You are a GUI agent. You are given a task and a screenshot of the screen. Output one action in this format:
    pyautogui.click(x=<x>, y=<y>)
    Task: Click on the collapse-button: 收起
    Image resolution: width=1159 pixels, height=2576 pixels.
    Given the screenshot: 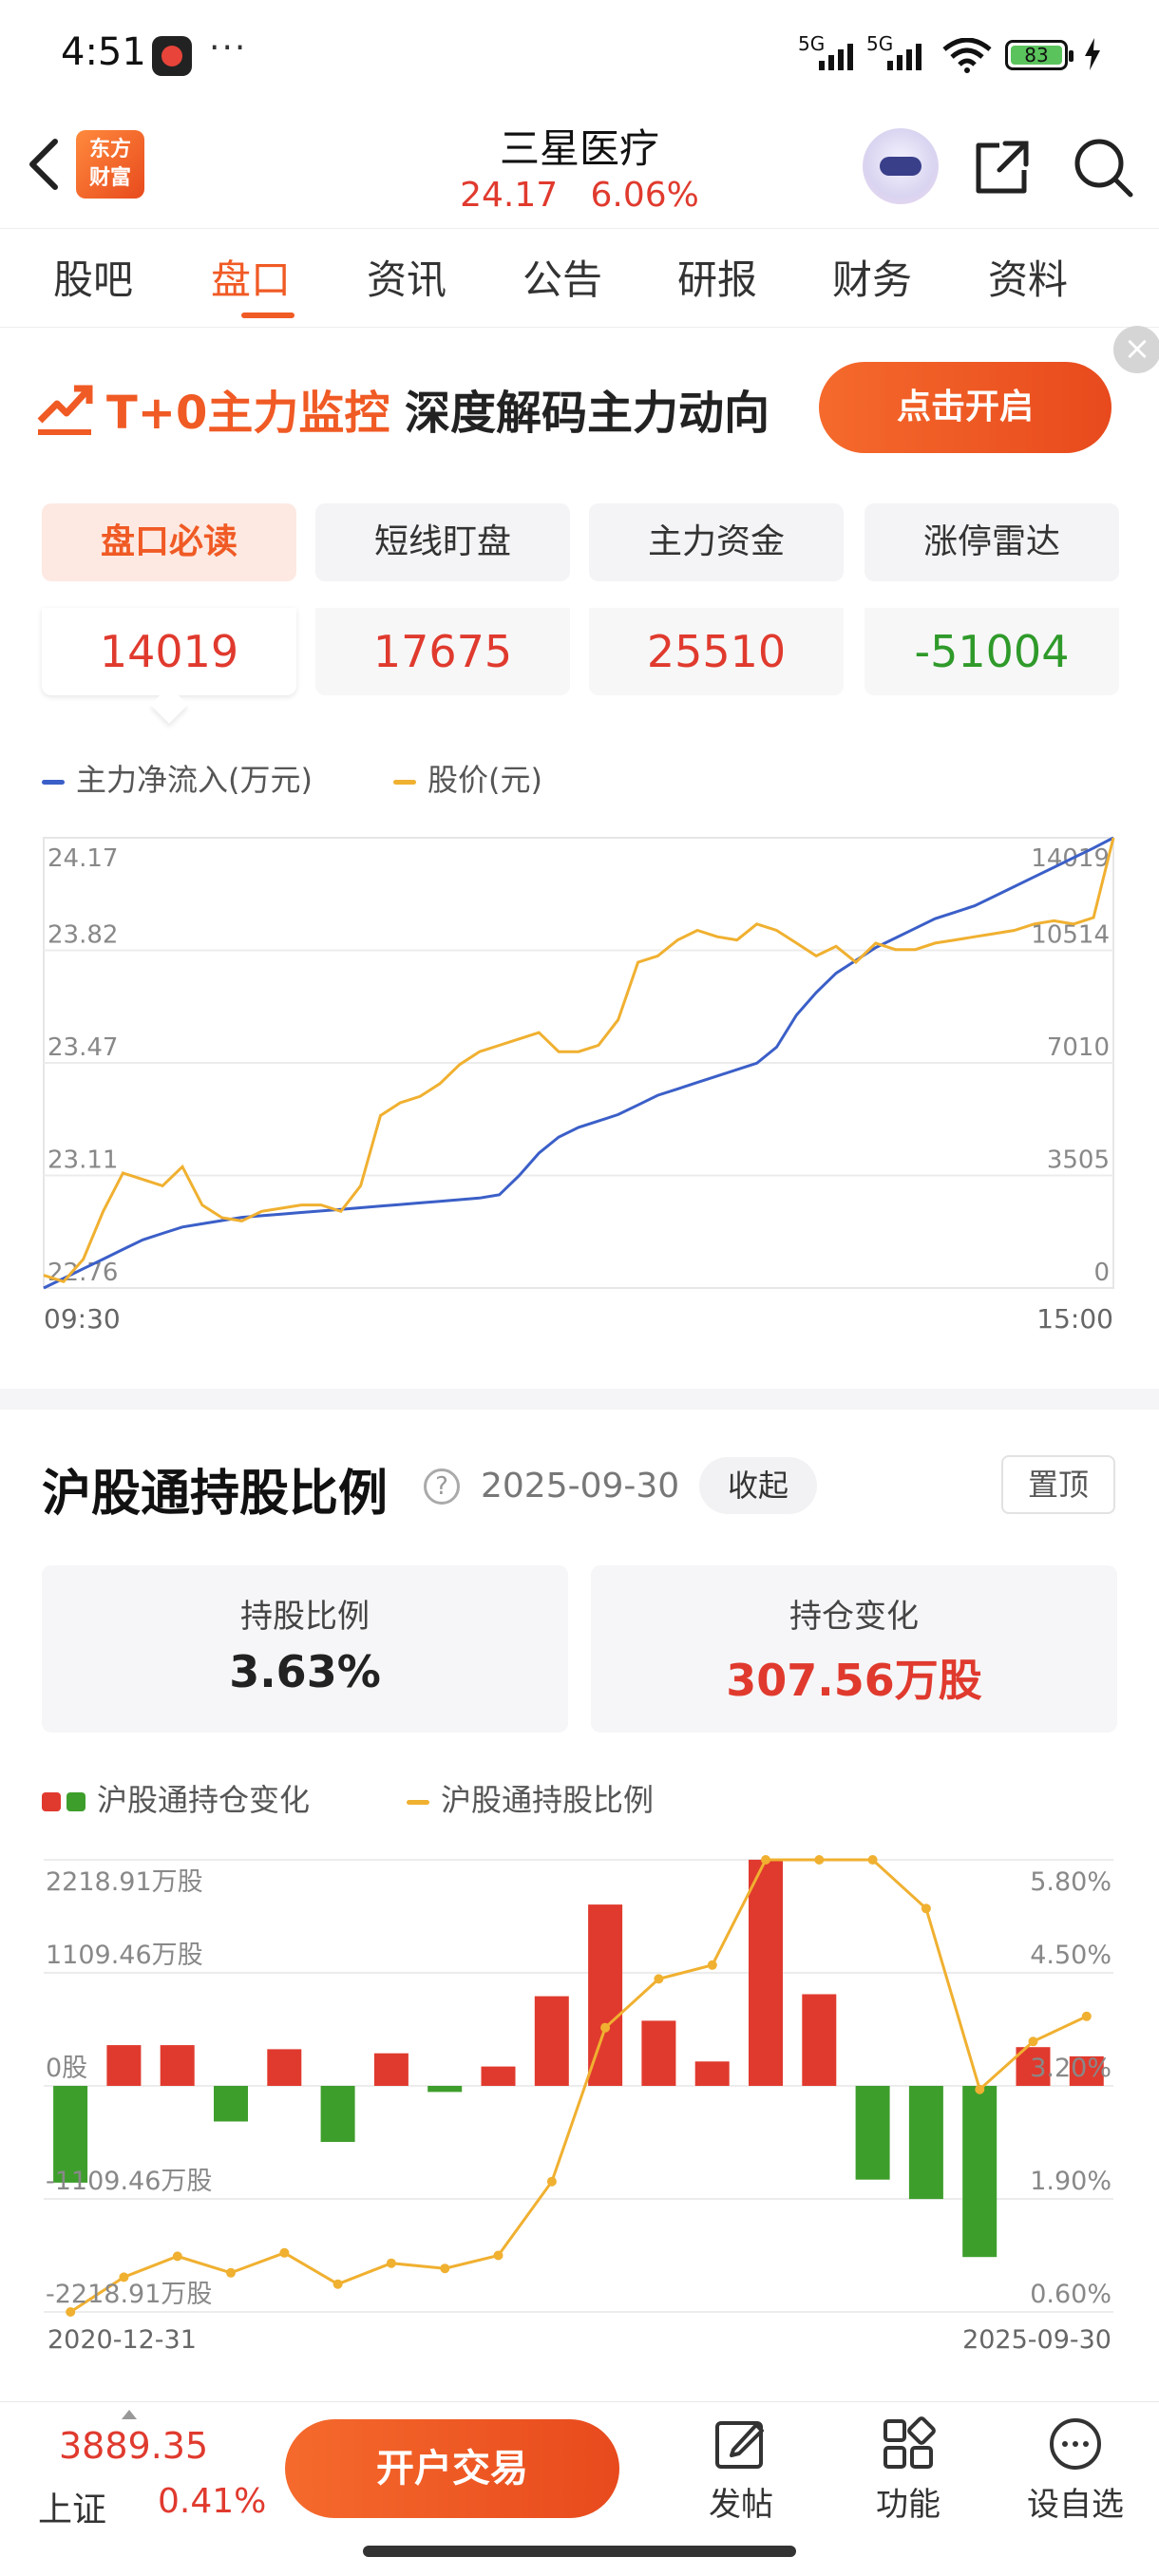 What is the action you would take?
    pyautogui.click(x=758, y=1485)
    